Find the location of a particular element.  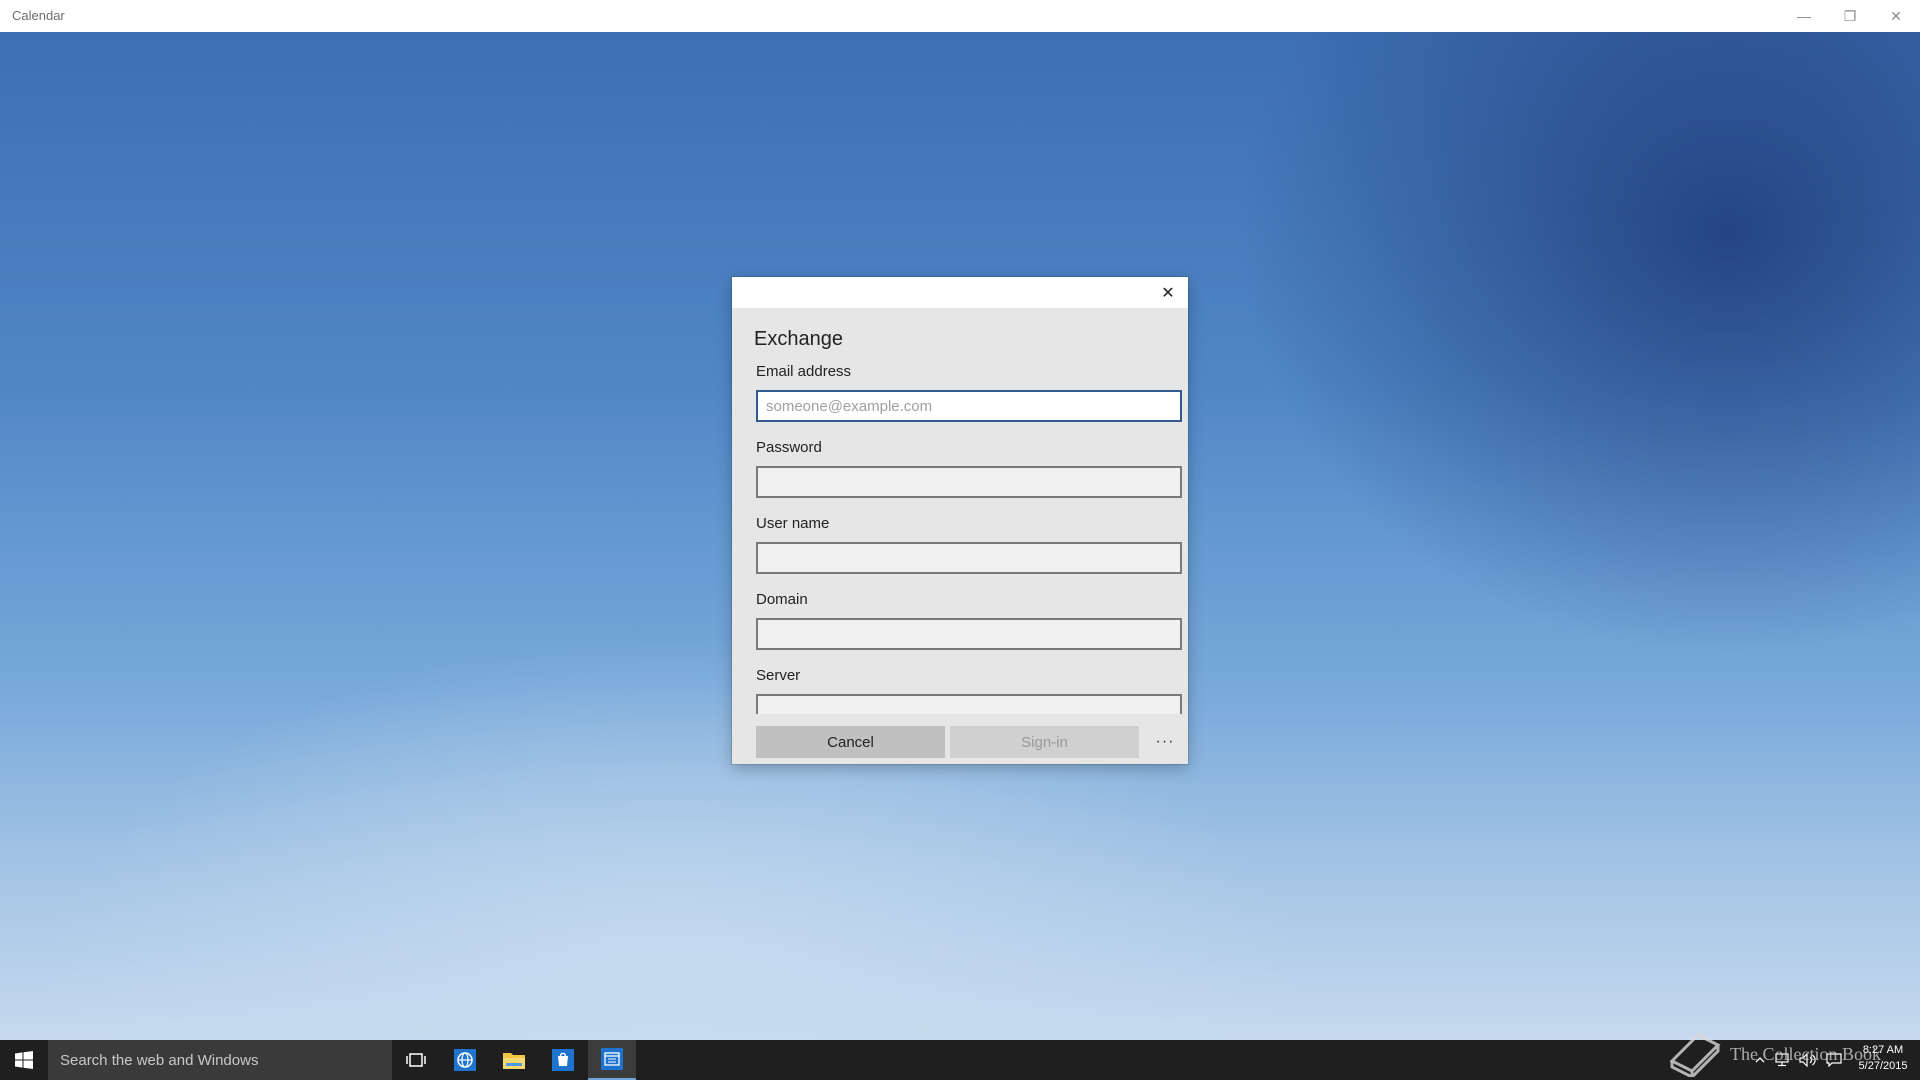

dialog-header: ✕ is located at coordinates (960, 292).